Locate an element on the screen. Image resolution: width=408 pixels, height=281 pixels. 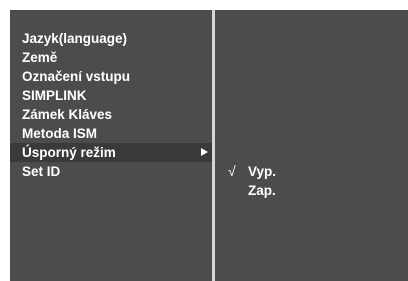
option-off: √ Vyp. is located at coordinates (311, 171).